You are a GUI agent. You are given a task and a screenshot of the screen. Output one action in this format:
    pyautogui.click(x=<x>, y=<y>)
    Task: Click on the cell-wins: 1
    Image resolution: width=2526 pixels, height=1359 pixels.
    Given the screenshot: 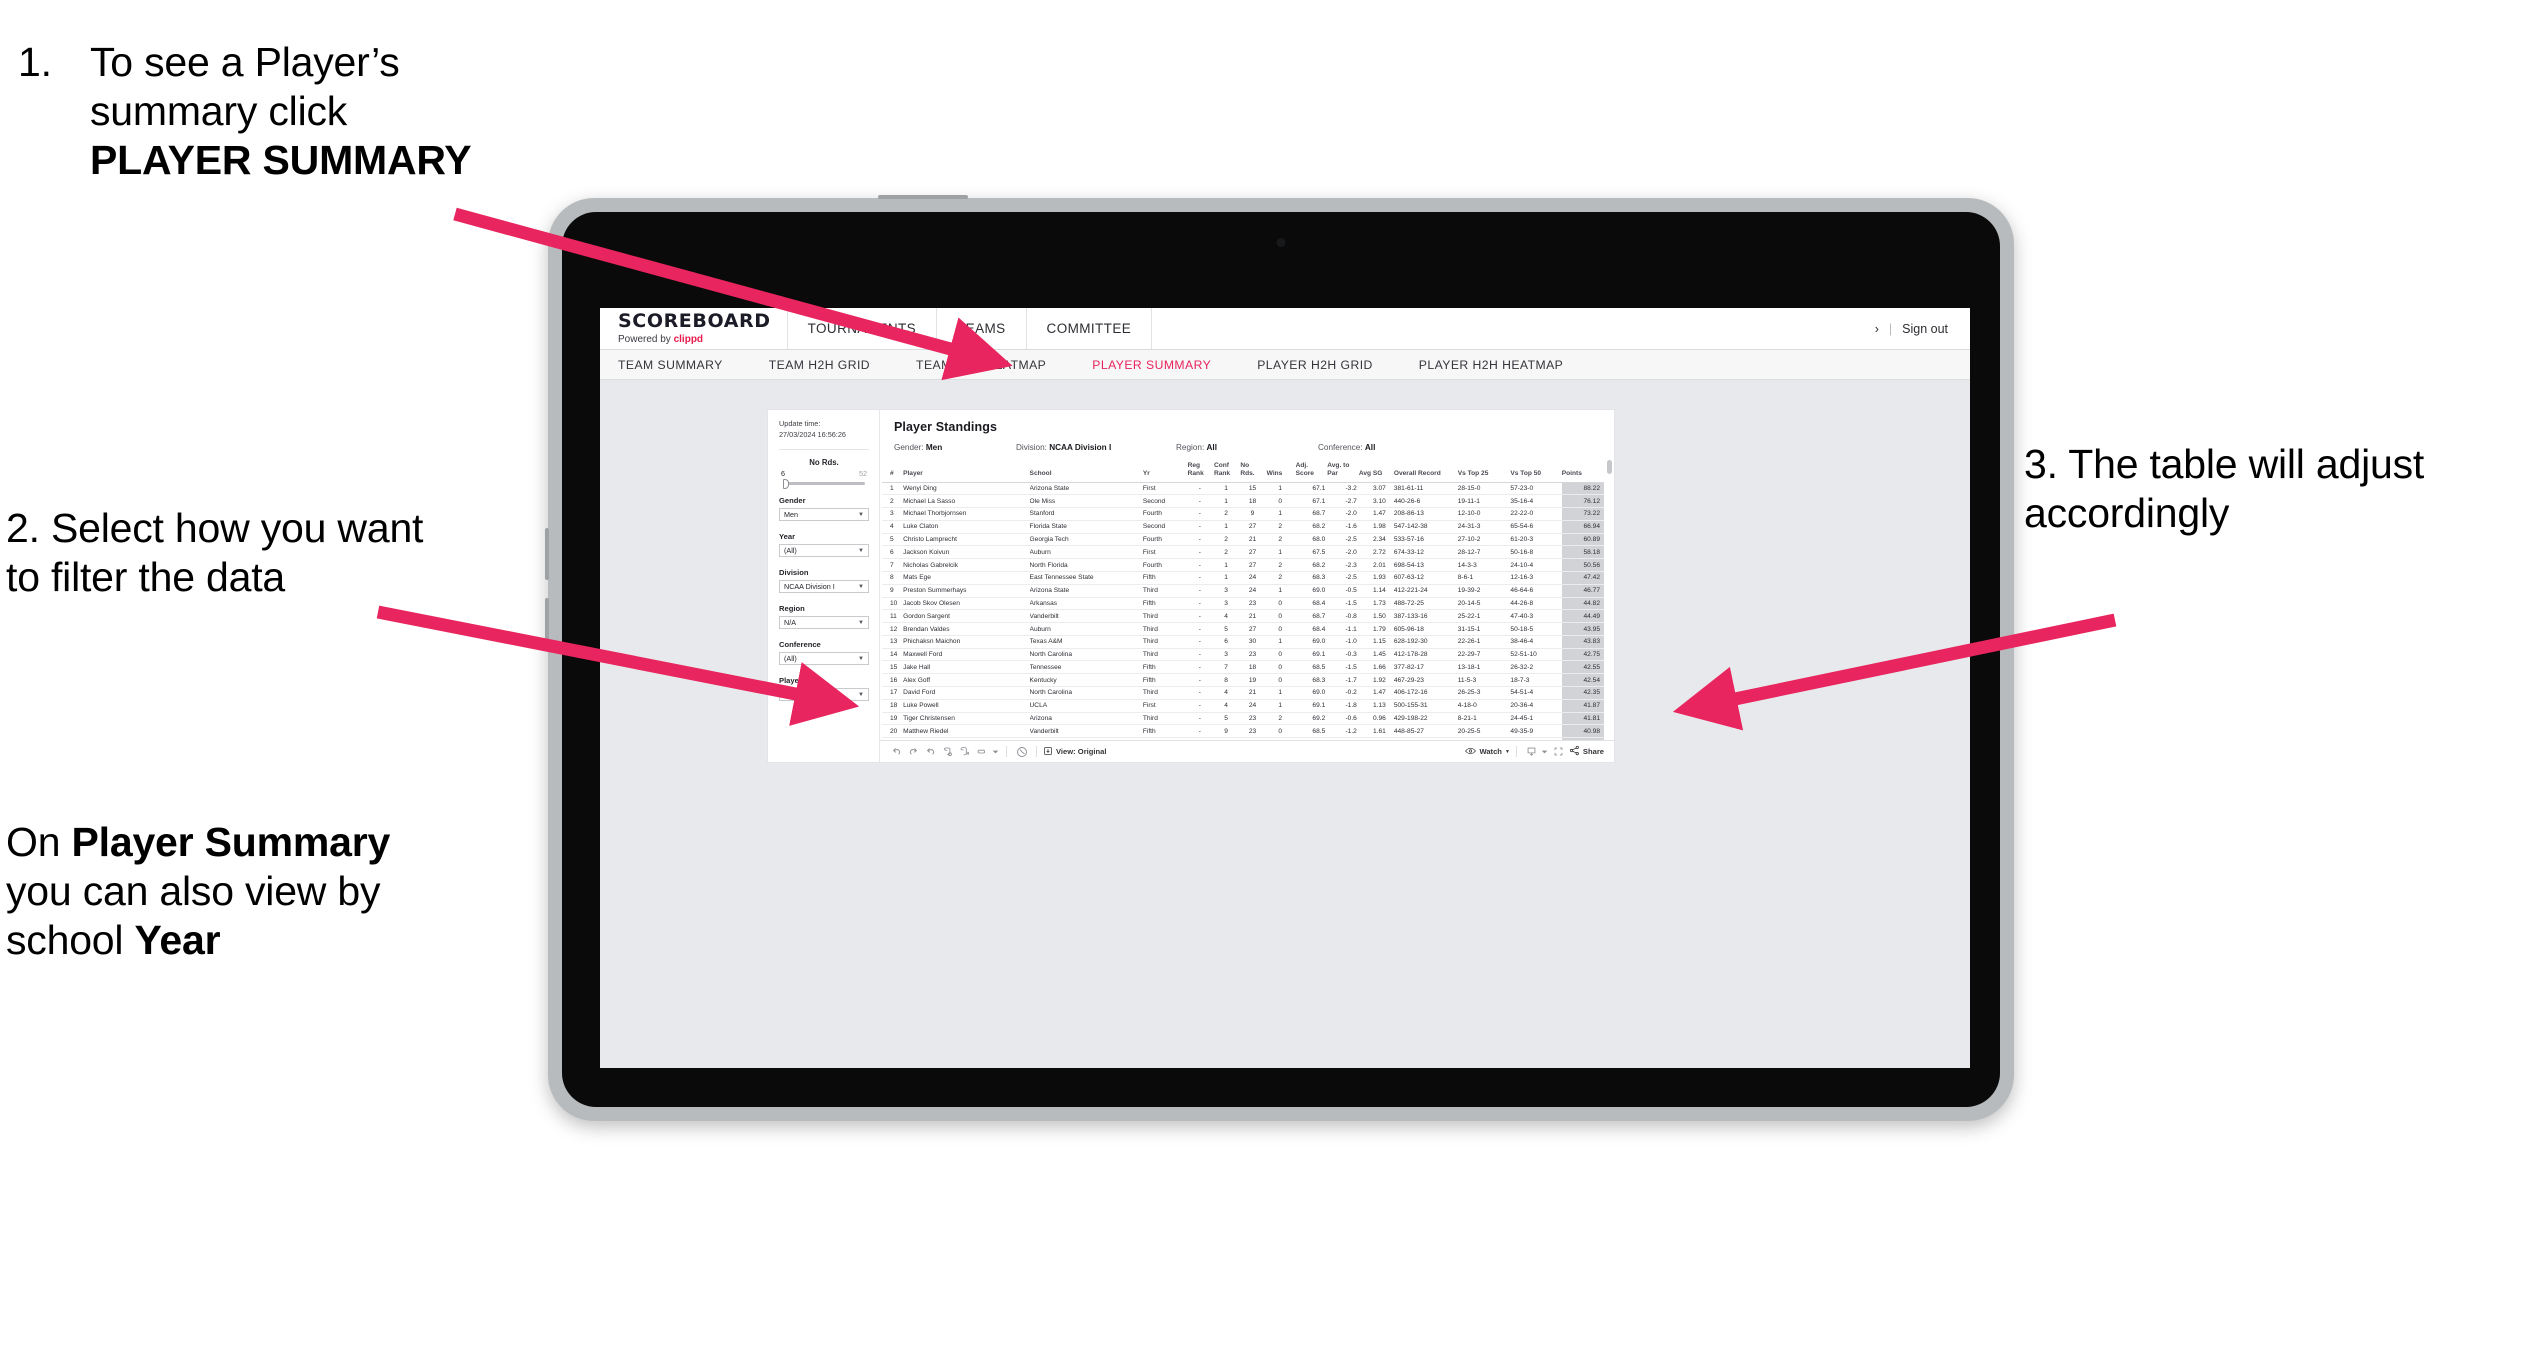 What is the action you would take?
    pyautogui.click(x=1281, y=642)
    